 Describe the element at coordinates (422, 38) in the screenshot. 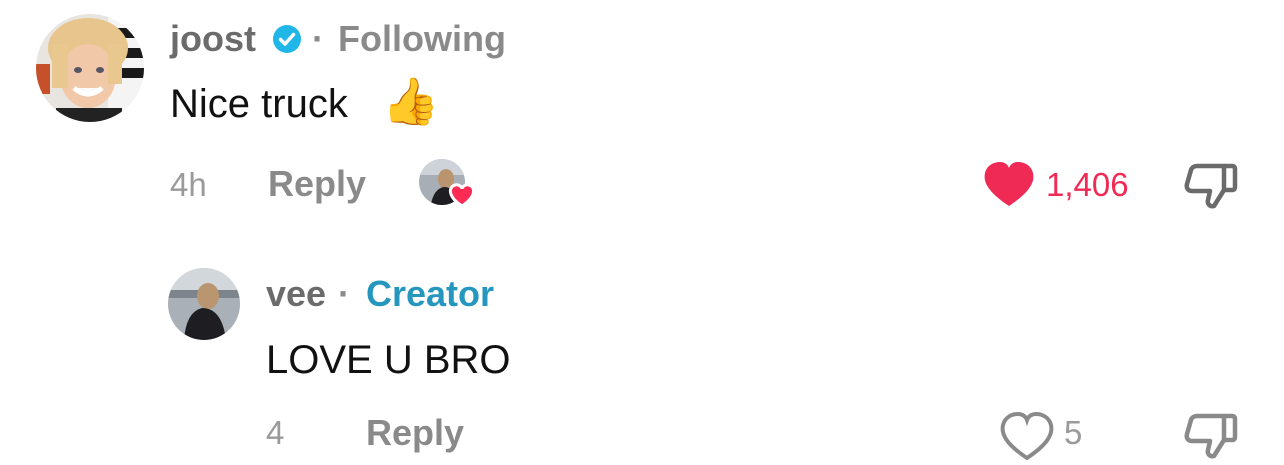

I see `following-label: Following` at that location.